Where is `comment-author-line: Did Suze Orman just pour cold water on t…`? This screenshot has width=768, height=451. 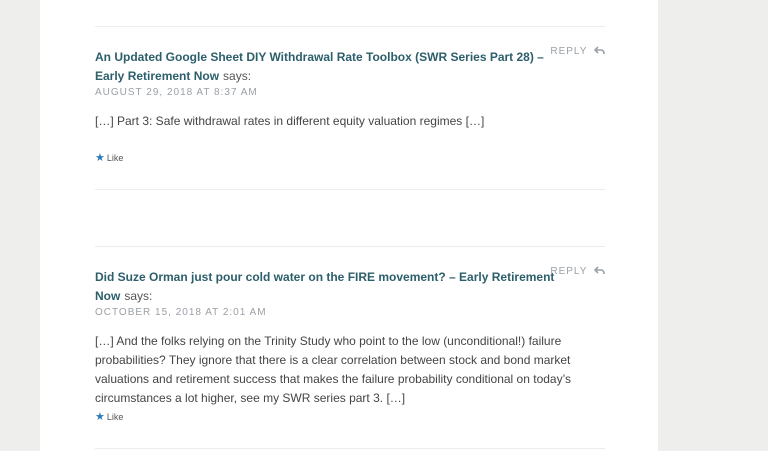 comment-author-line: Did Suze Orman just pour cold water on t… is located at coordinates (350, 287).